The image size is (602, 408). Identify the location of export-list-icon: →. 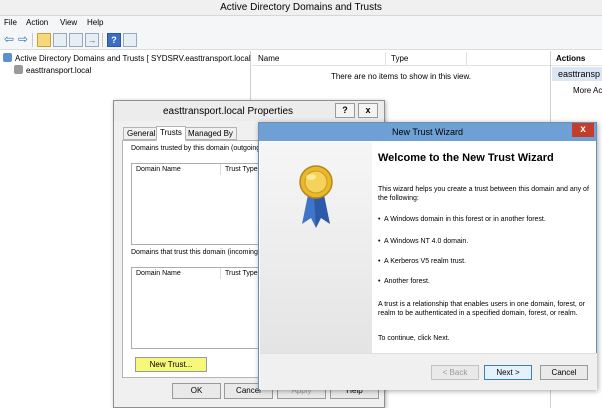
(92, 40).